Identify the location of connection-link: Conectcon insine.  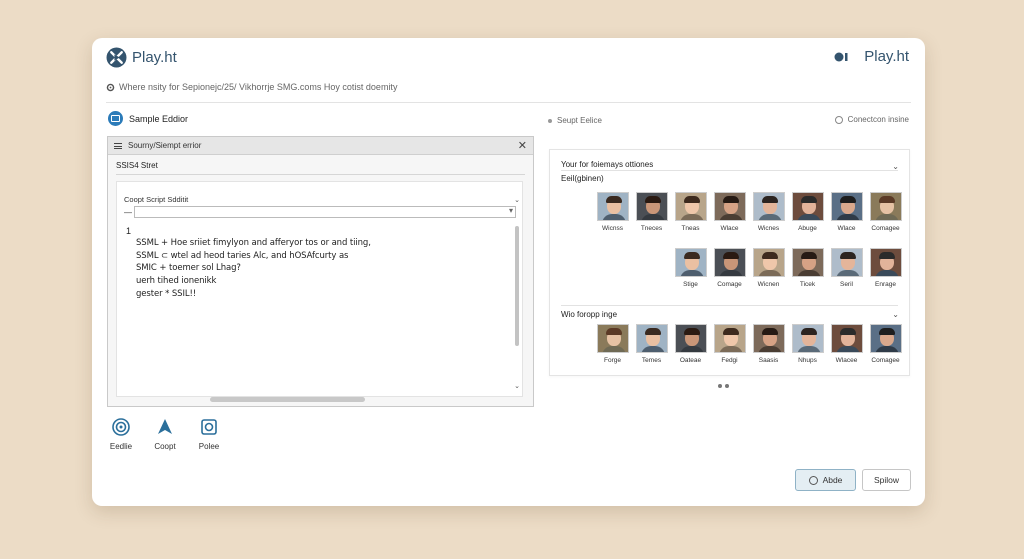
(871, 119).